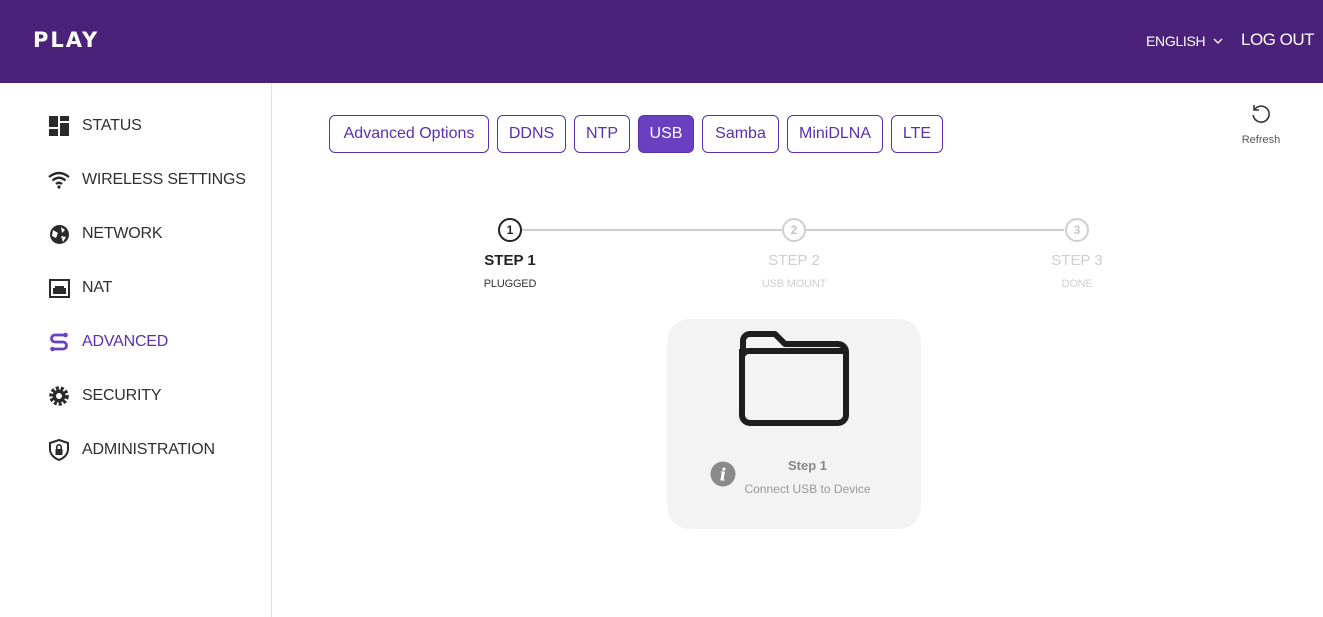 This screenshot has height=617, width=1323. I want to click on shield-lock-icon, so click(59, 450).